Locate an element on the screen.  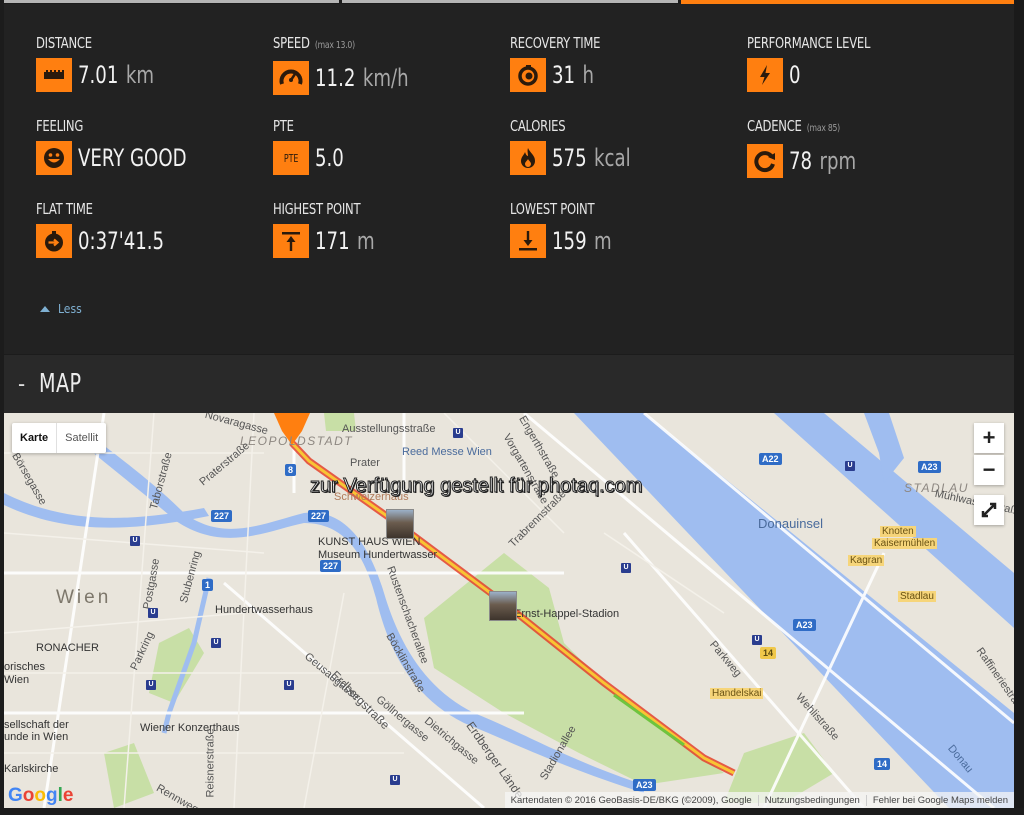
map-label: Ernst-Happel-Stadion is located at coordinates (567, 614).